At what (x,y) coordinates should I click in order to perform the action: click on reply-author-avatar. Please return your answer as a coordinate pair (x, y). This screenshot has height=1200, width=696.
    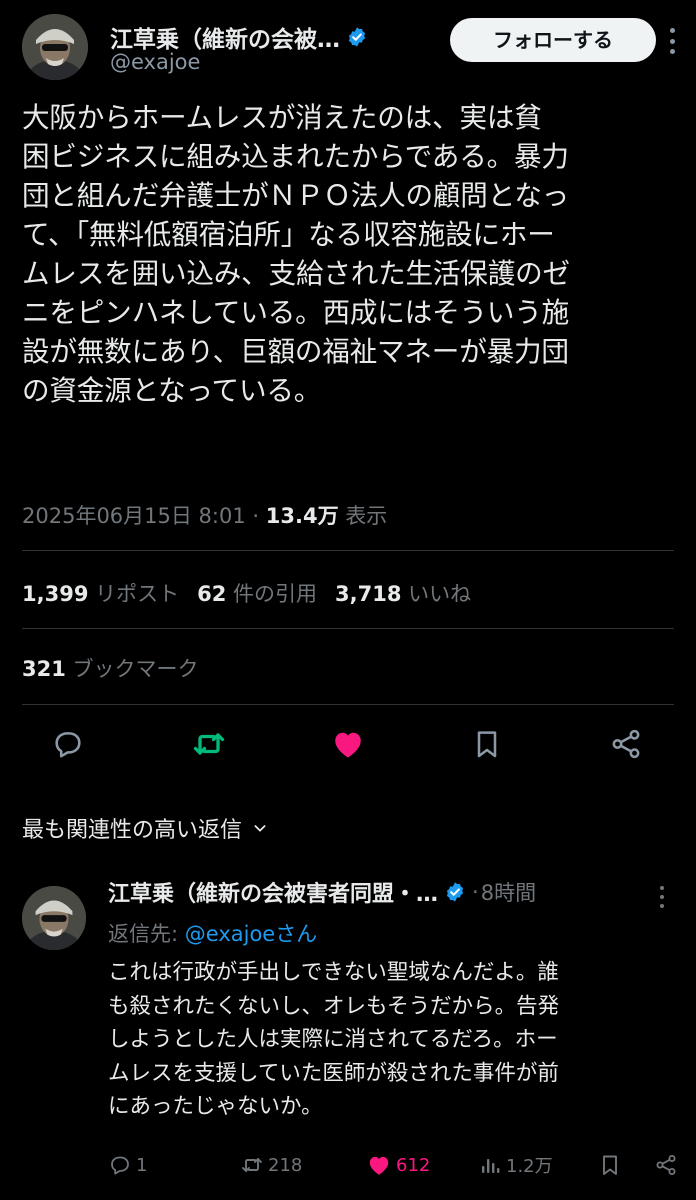
    Looking at the image, I should click on (54, 918).